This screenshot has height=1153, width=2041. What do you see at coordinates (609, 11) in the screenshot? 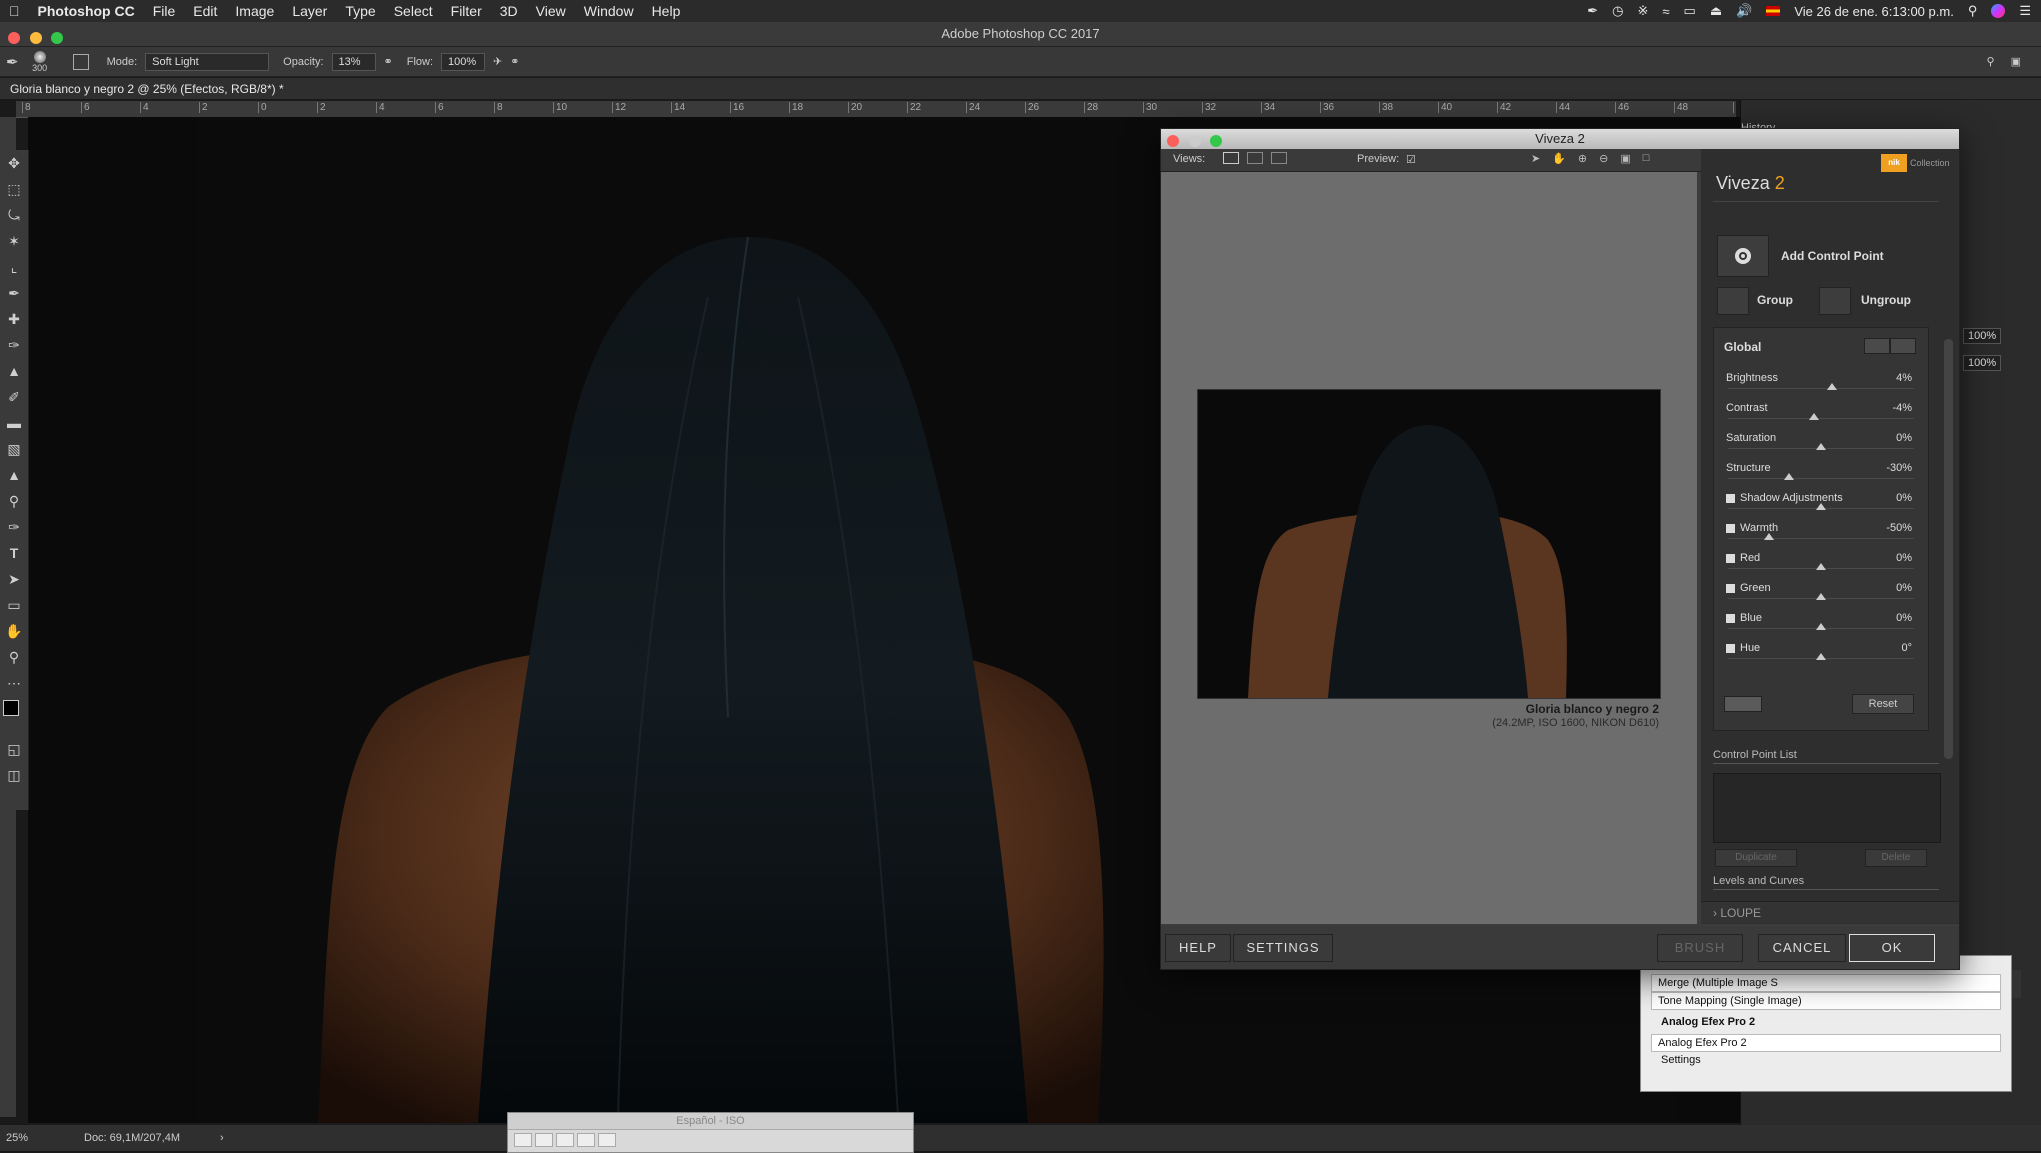
I see `menu-window: Window` at bounding box center [609, 11].